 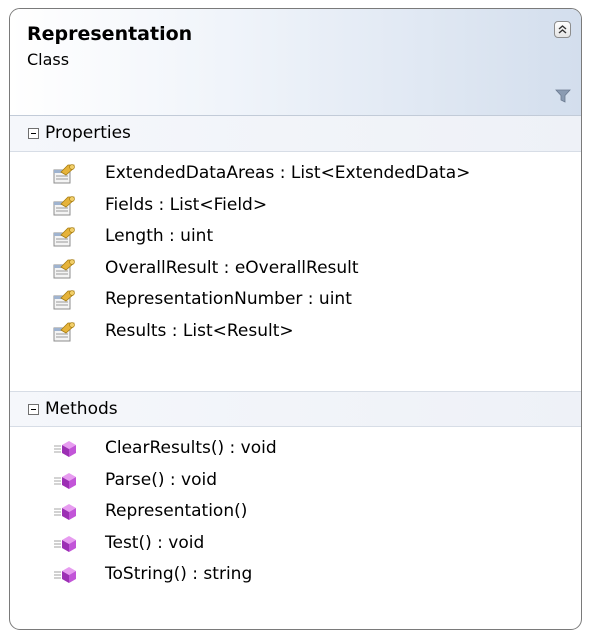 What do you see at coordinates (303, 544) in the screenshot?
I see `method-item: Test() : void` at bounding box center [303, 544].